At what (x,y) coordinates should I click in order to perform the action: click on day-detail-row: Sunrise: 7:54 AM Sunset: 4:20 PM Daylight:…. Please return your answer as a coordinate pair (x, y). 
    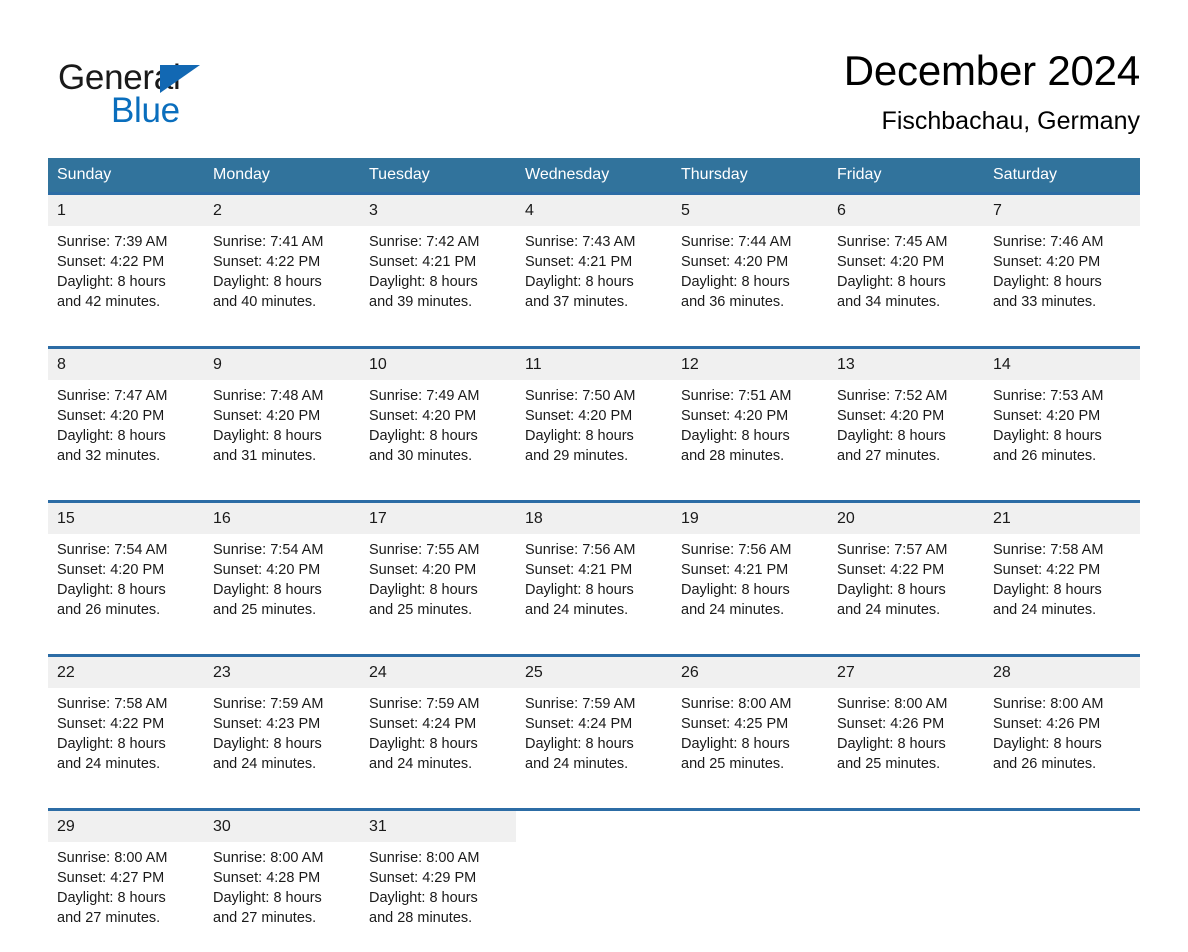
    Looking at the image, I should click on (594, 589).